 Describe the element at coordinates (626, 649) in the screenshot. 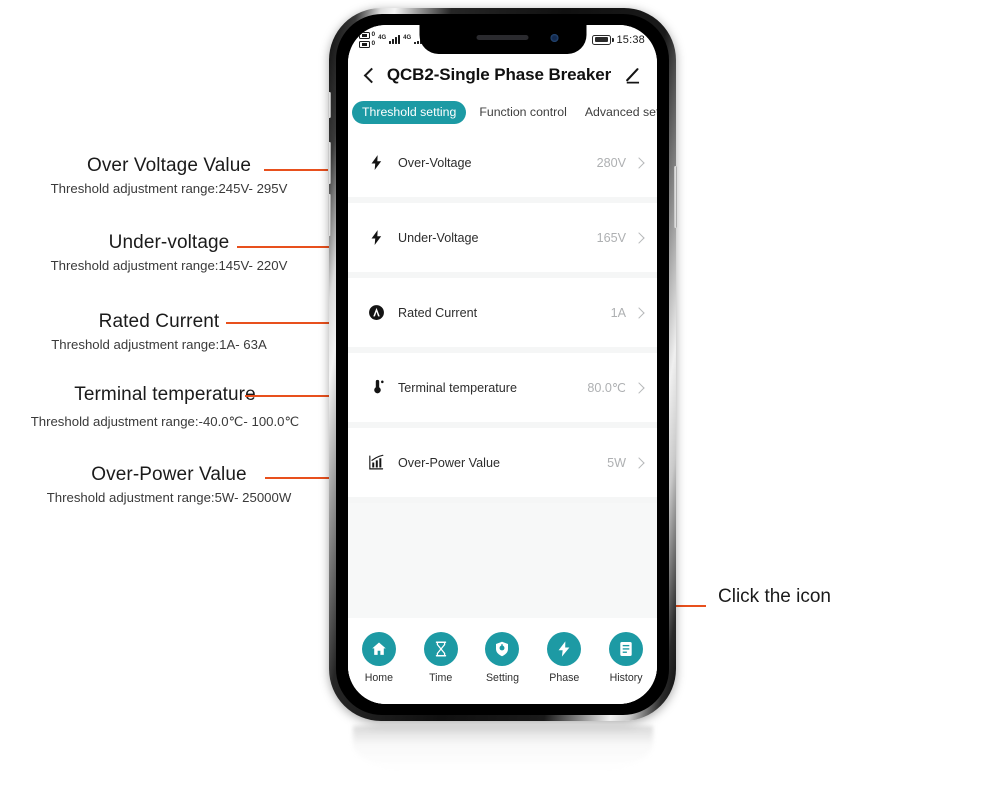

I see `document-icon` at that location.